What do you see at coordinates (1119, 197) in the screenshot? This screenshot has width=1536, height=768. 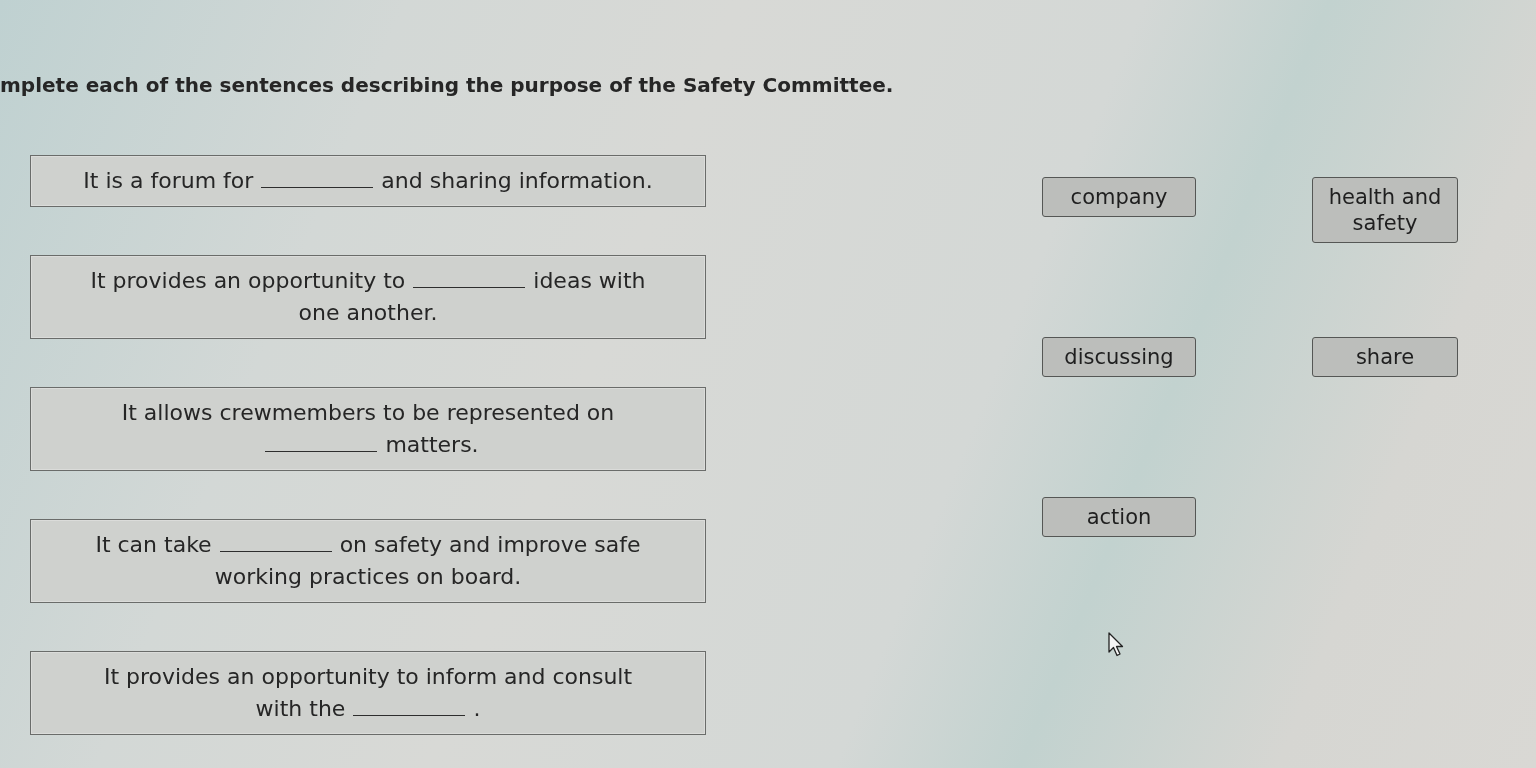 I see `word-tile: company` at bounding box center [1119, 197].